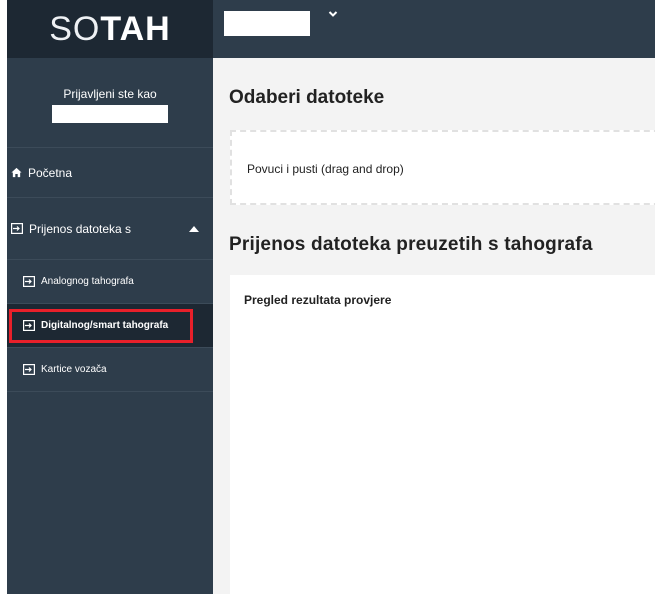 The image size is (655, 605). I want to click on logo: SO TAH, so click(110, 29).